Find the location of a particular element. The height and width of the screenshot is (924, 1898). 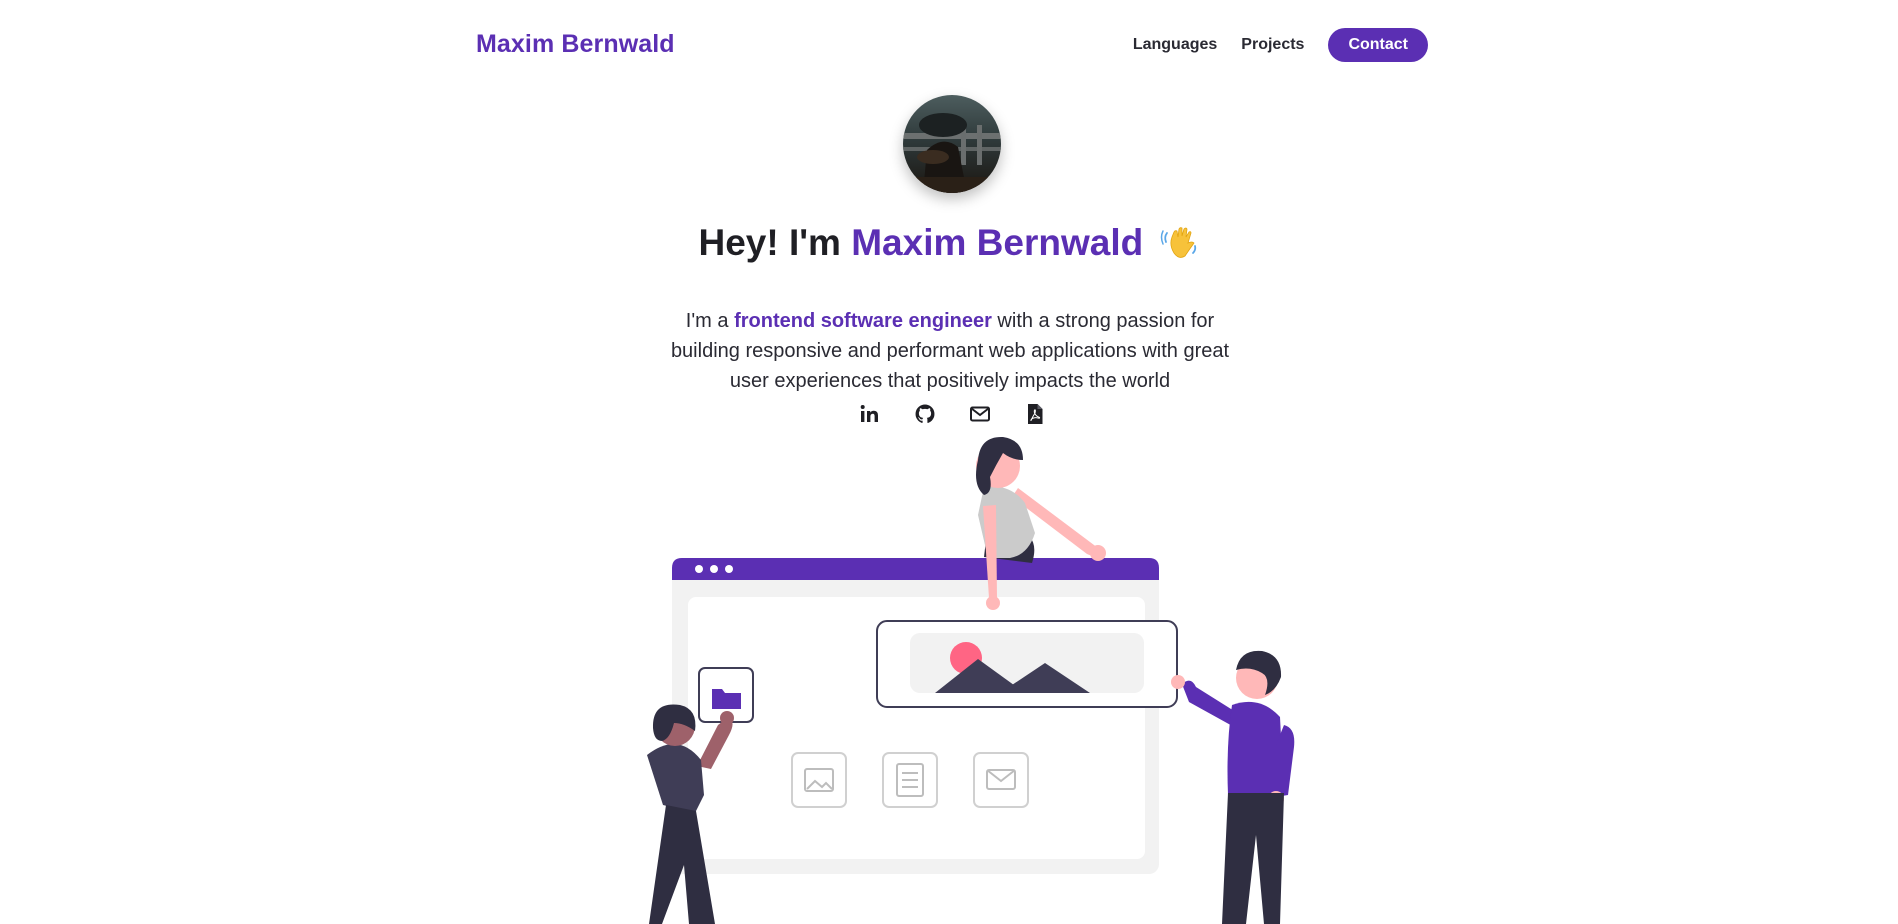

image-card-graphic is located at coordinates (1027, 664).